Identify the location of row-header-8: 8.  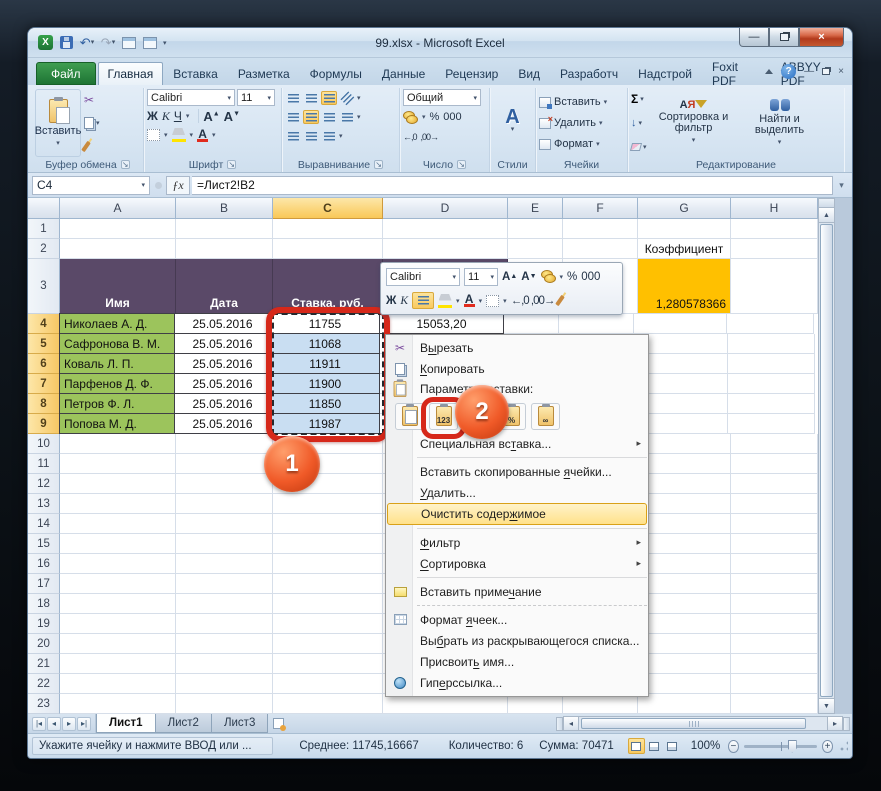
(44, 404).